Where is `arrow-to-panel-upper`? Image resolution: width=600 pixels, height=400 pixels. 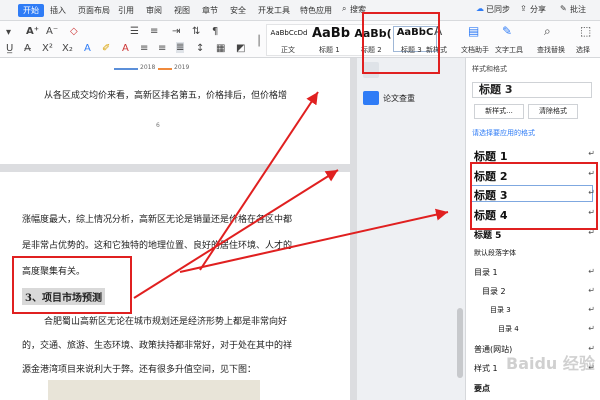 arrow-to-panel-upper is located at coordinates (236, 234).